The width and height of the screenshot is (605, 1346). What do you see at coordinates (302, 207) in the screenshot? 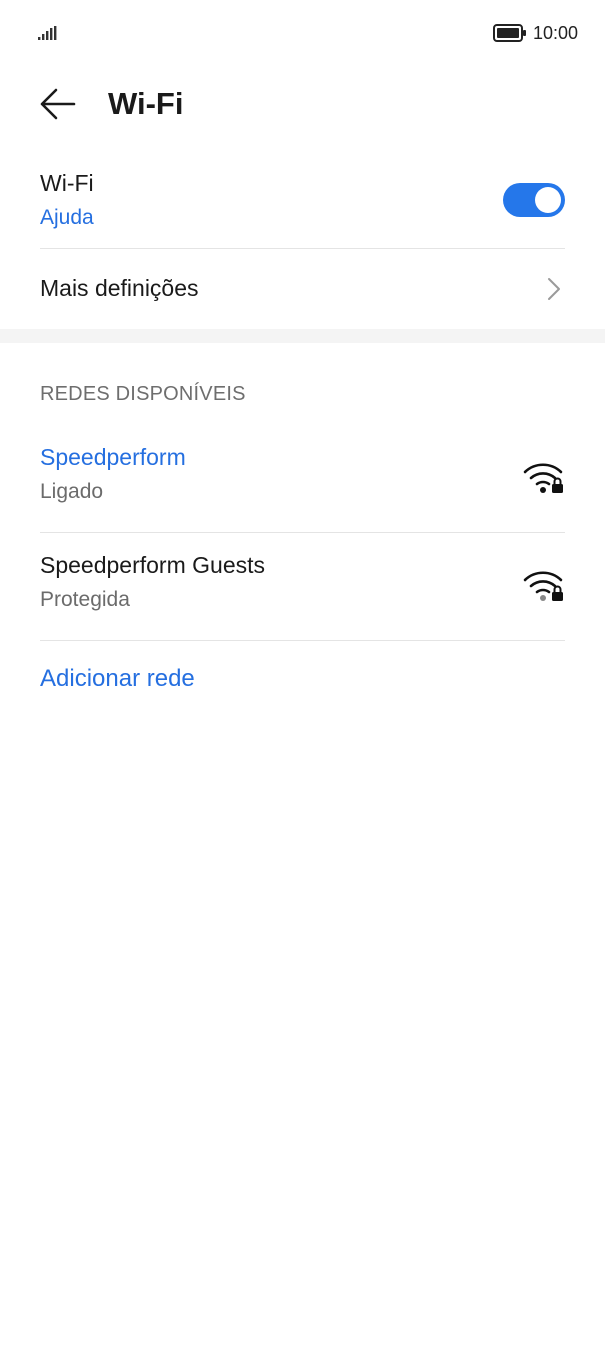
I see `wifi-toggle-row: Wi-Fi Ajuda` at bounding box center [302, 207].